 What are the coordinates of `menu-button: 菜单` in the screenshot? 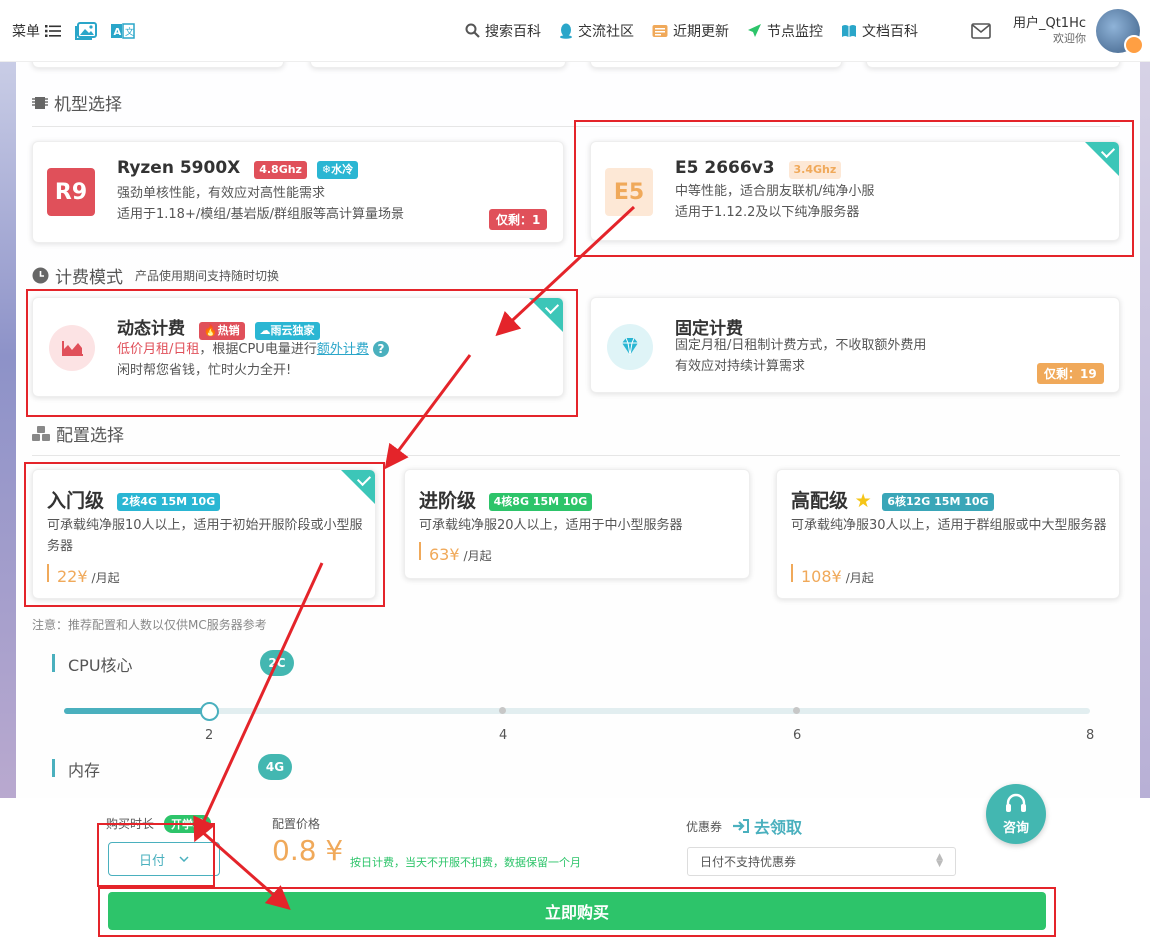 It's located at (36, 31).